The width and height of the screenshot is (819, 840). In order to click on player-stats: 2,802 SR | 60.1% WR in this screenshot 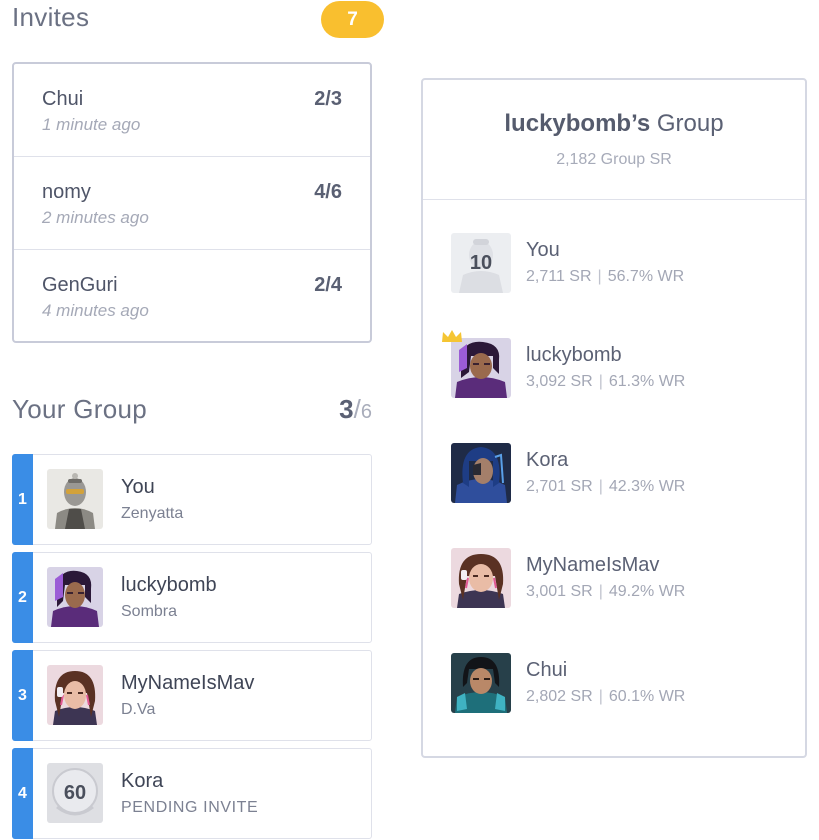, I will do `click(605, 697)`.